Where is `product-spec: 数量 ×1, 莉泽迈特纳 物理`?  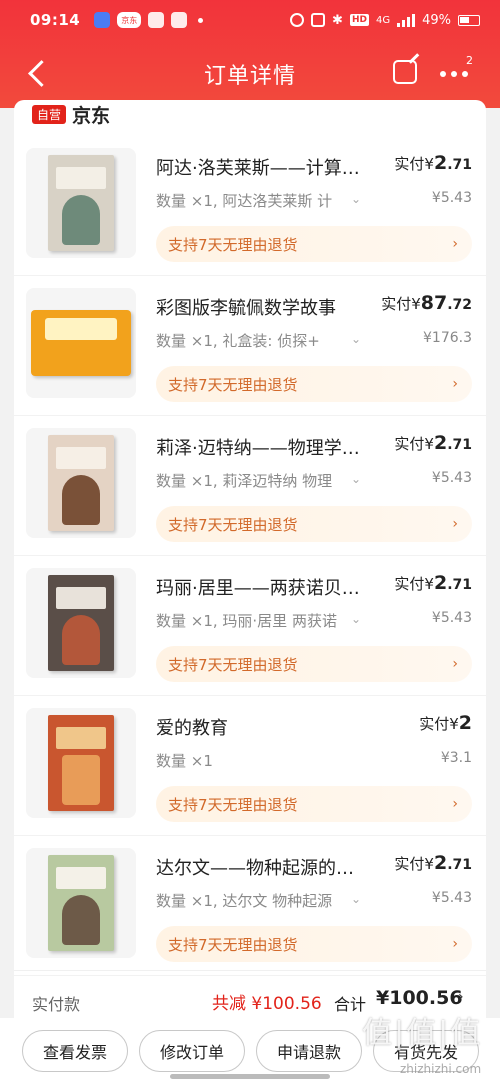 product-spec: 数量 ×1, 莉泽迈特纳 物理 is located at coordinates (244, 481).